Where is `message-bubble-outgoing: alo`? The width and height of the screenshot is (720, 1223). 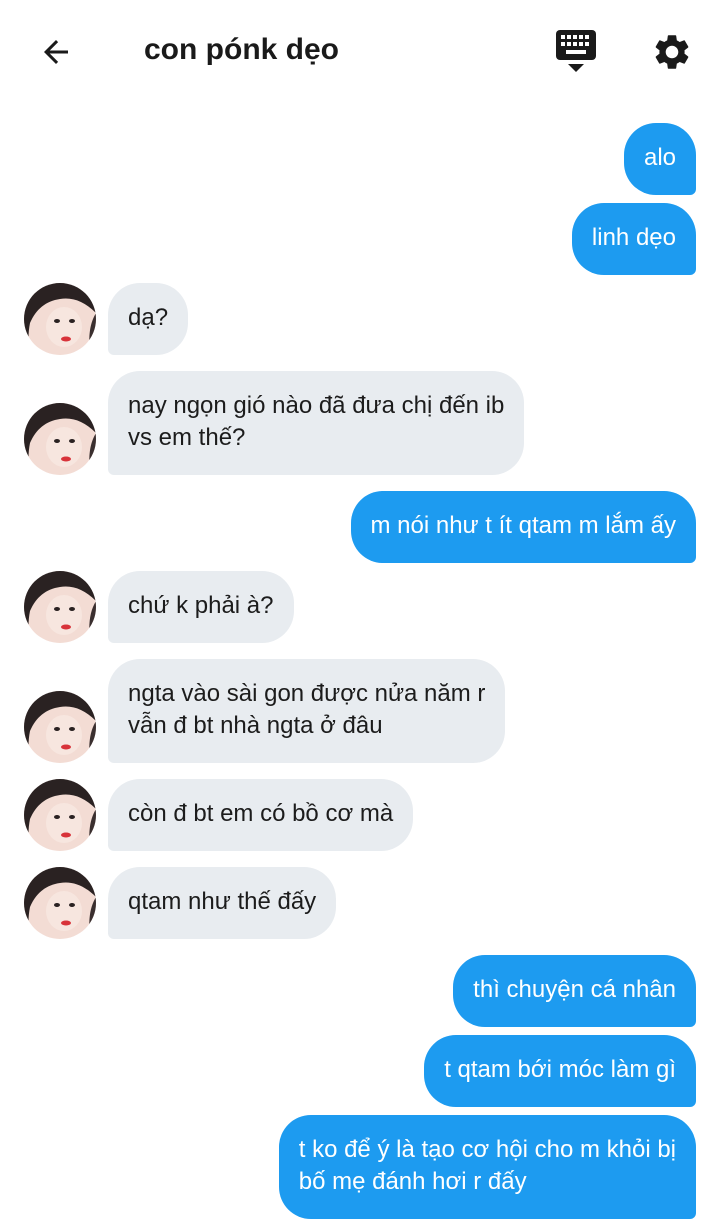 message-bubble-outgoing: alo is located at coordinates (659, 159).